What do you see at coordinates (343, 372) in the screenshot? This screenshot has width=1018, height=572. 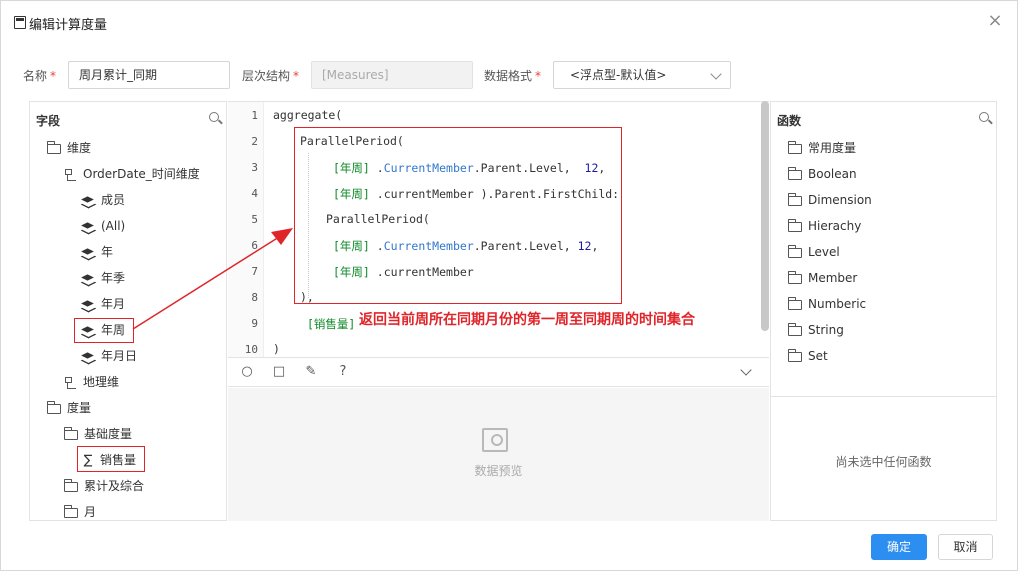 I see `help-icon: ?` at bounding box center [343, 372].